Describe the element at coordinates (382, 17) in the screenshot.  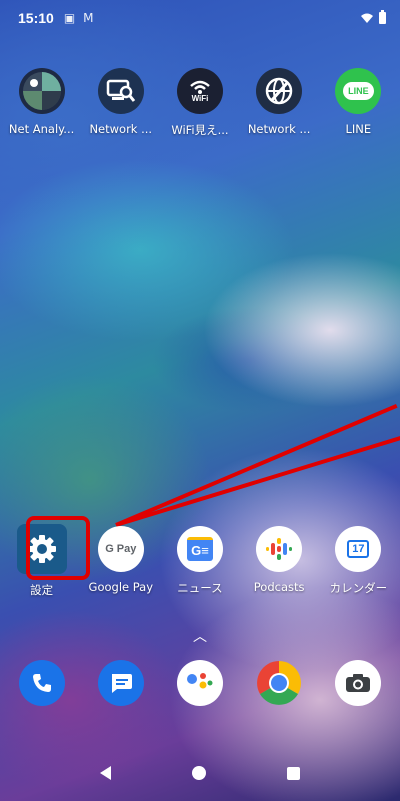
I see `battery-icon` at that location.